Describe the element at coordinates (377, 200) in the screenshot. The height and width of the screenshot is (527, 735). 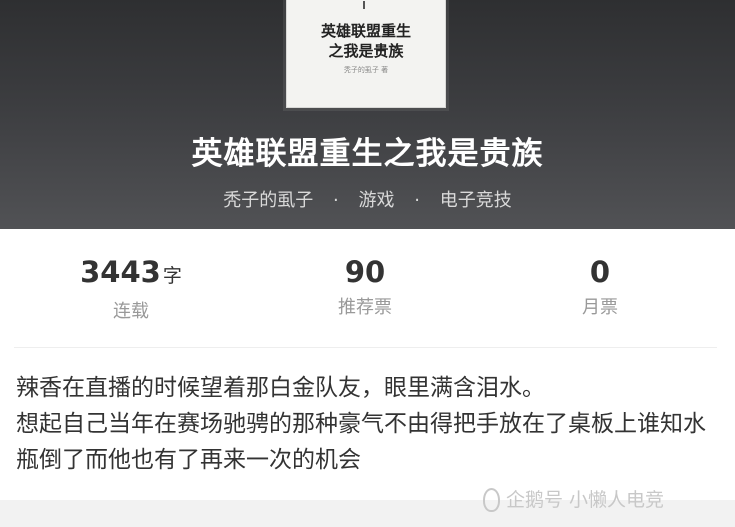
I see `category-link: 游戏` at that location.